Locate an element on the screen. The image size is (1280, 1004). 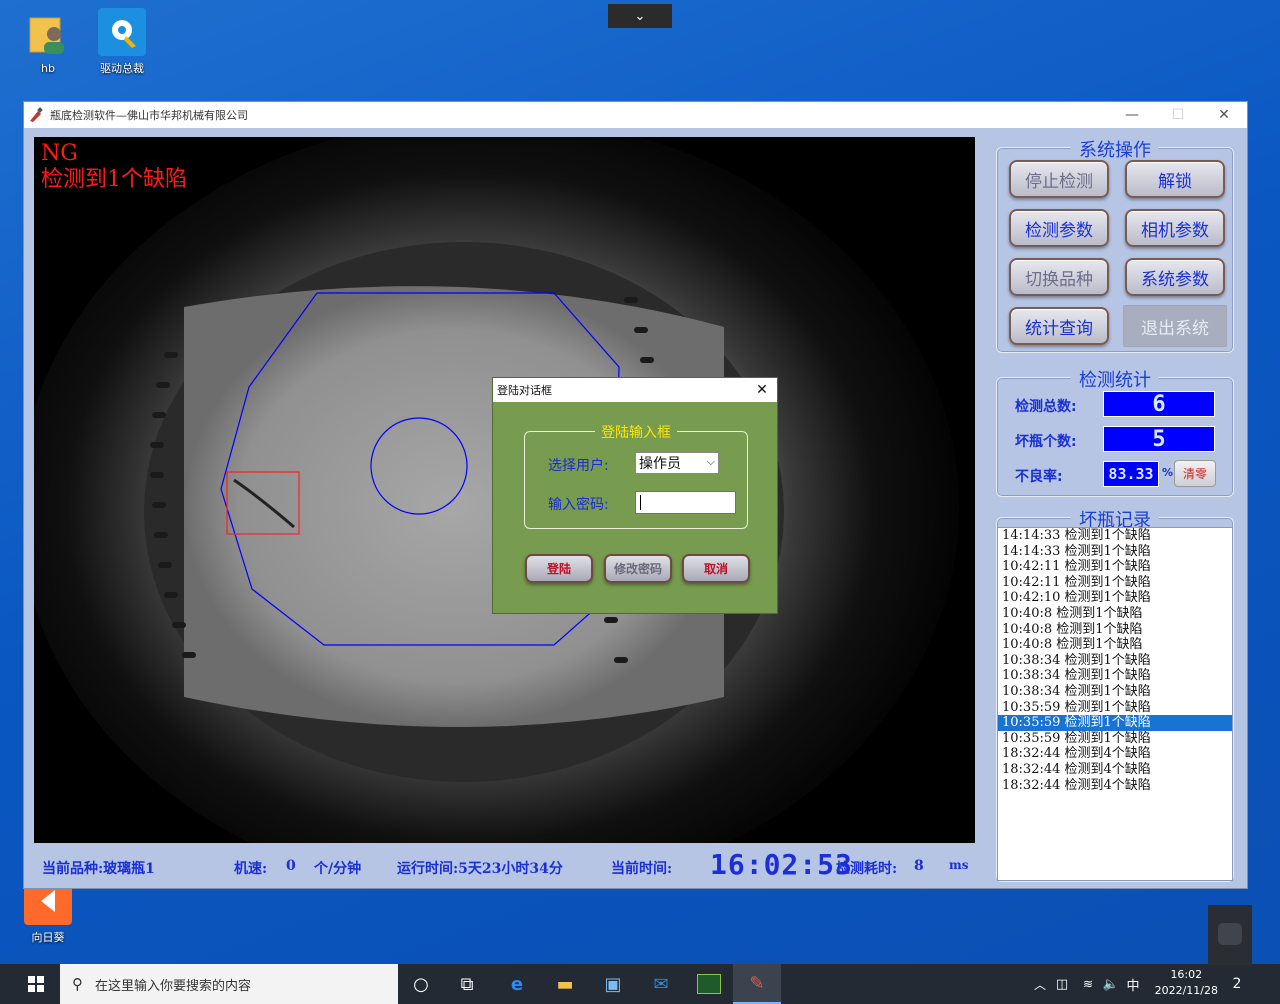
mail-icon: ✉ is located at coordinates (661, 984).